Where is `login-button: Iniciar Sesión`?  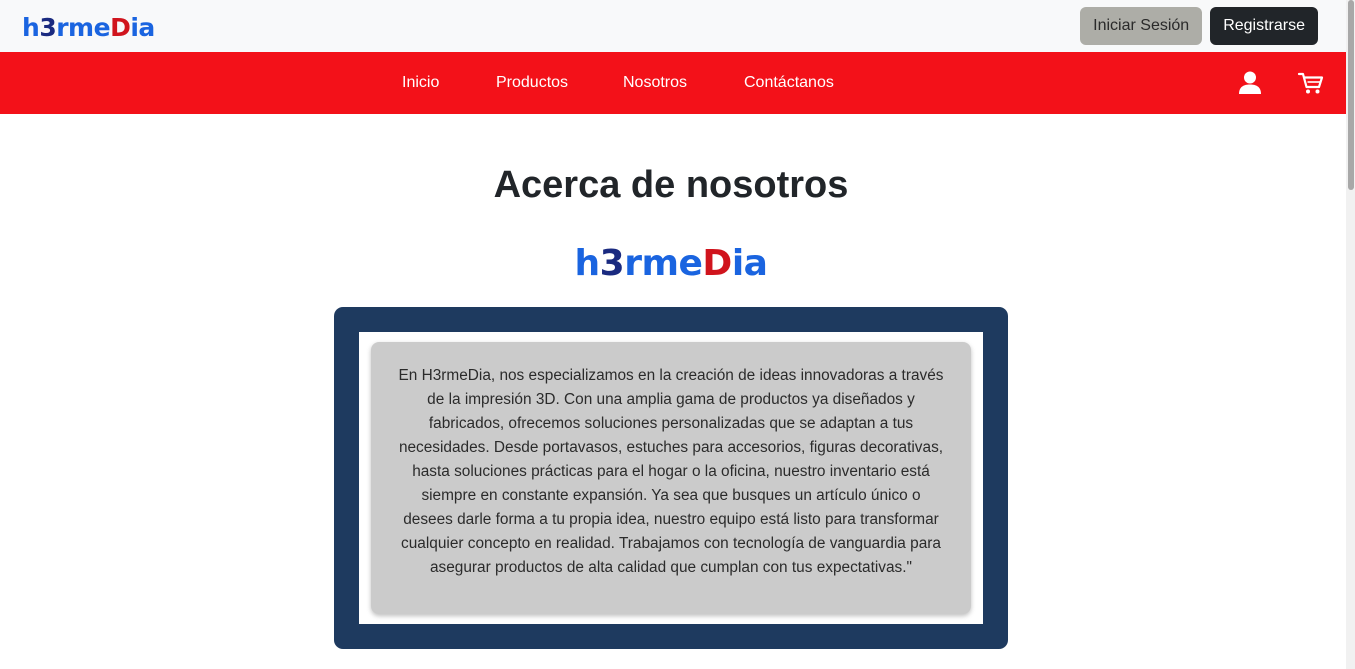
login-button: Iniciar Sesión is located at coordinates (1141, 26).